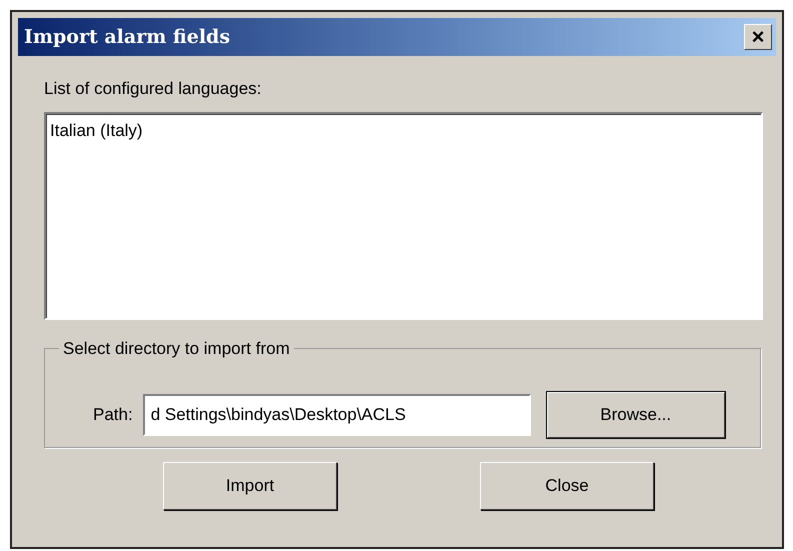 The height and width of the screenshot is (551, 793). Describe the element at coordinates (336, 415) in the screenshot. I see `path-field: d Settings\bindyas\Desktop\ACLS` at that location.